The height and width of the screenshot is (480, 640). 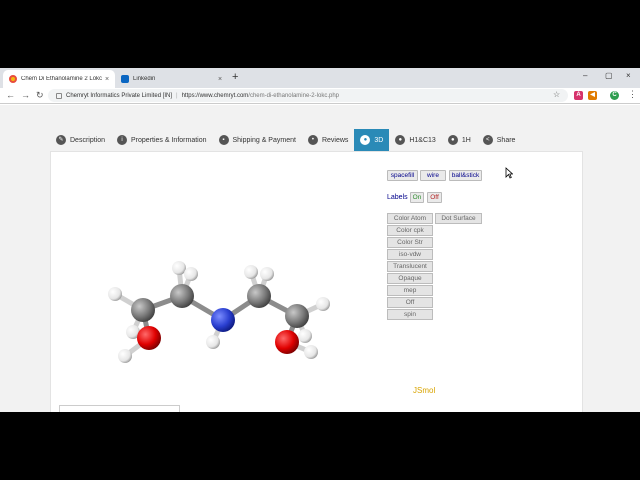 I want to click on bookmark-star-icon: ☆, so click(x=556, y=94).